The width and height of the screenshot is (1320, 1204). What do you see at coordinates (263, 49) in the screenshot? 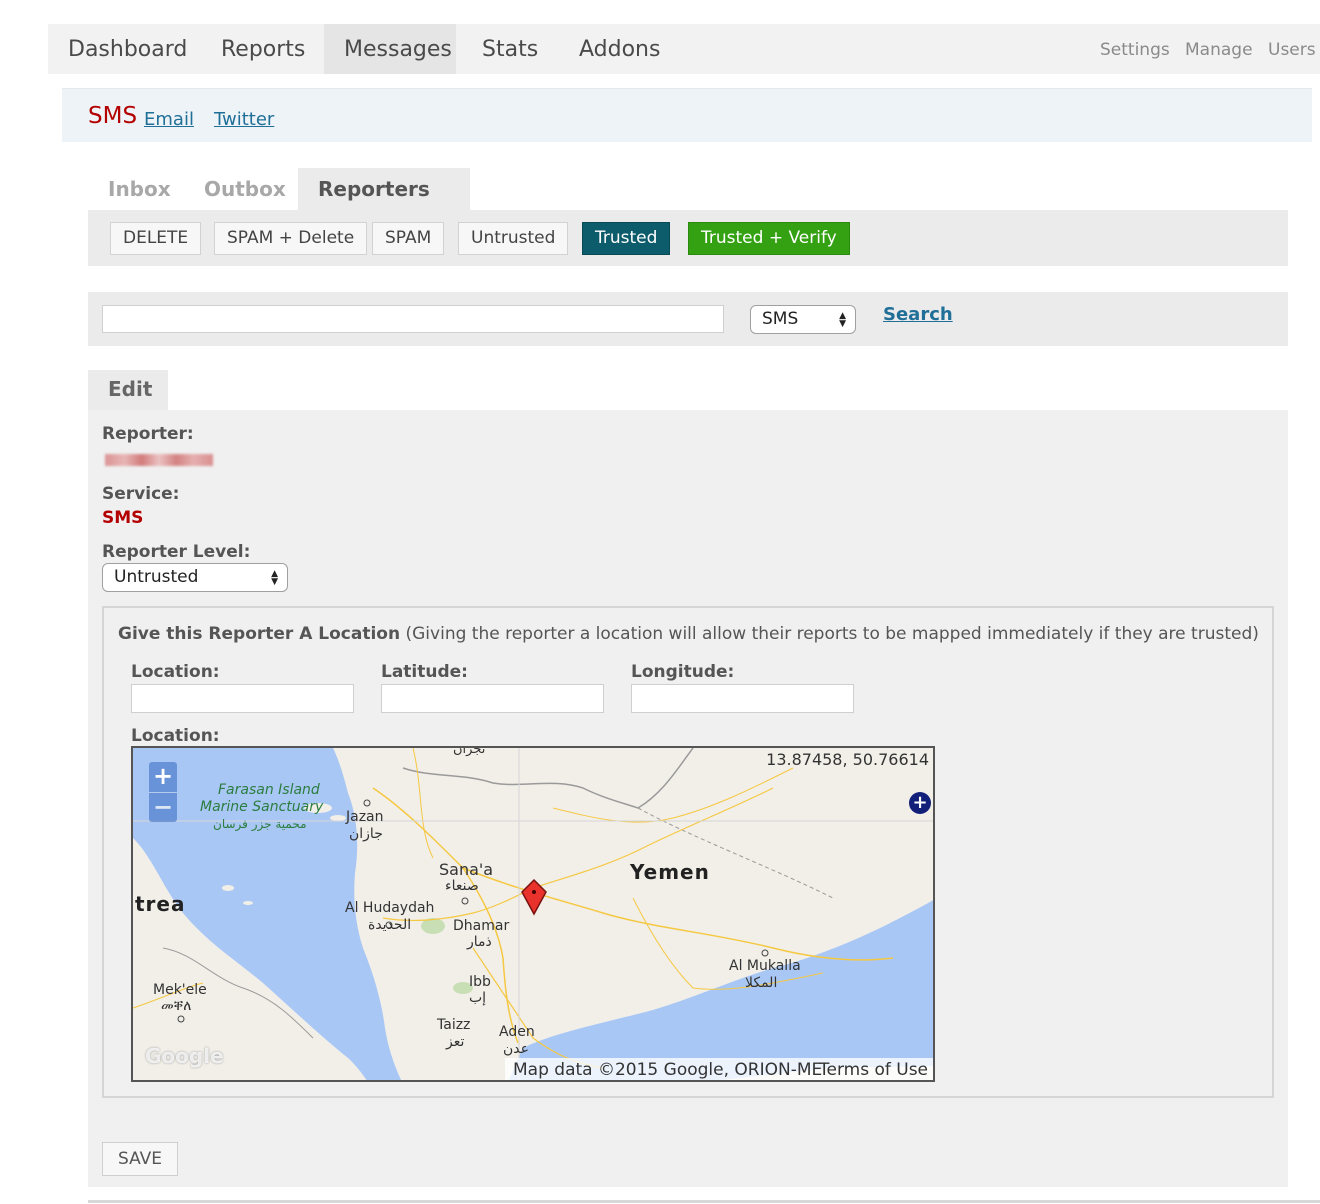
I see `tab-reports: Reports` at bounding box center [263, 49].